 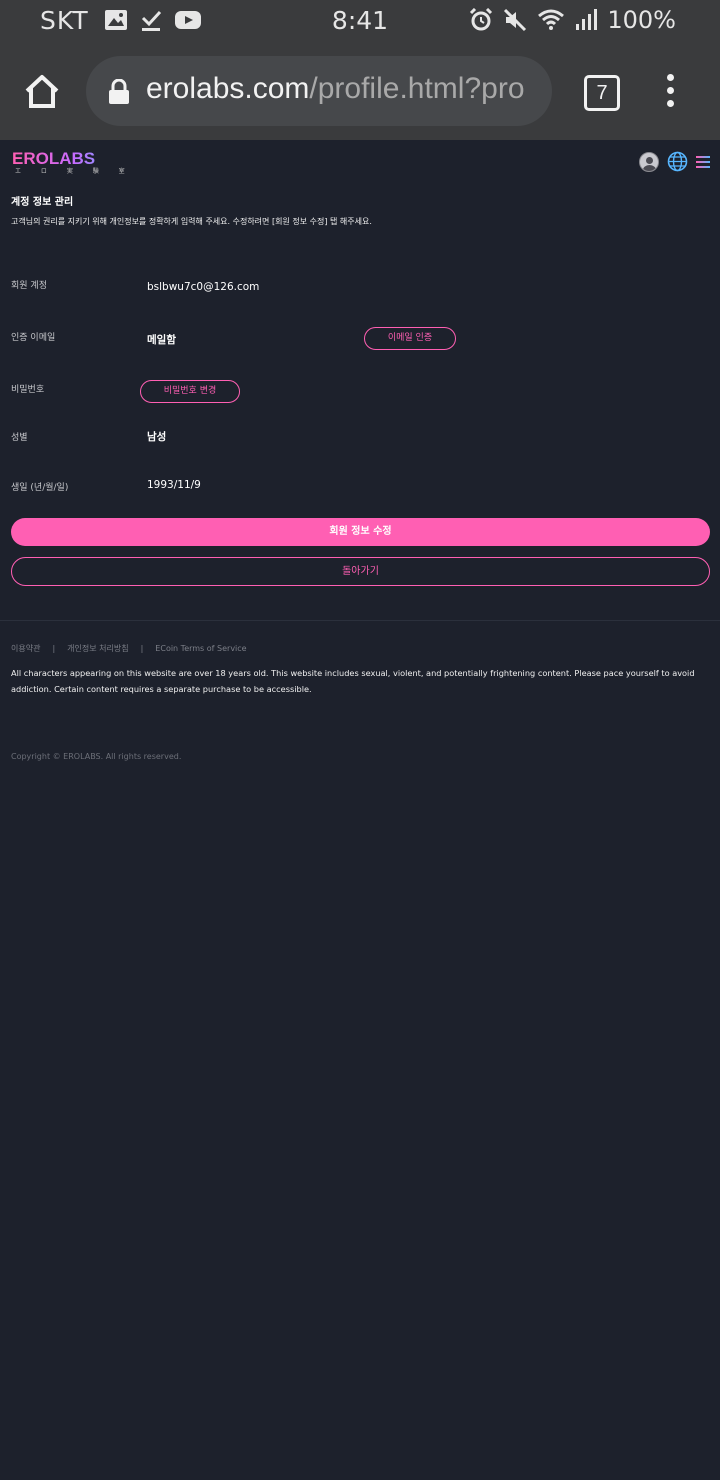 I want to click on home-button, so click(x=42, y=92).